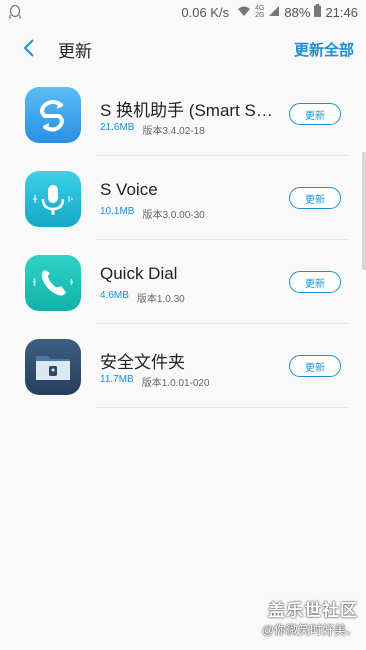  Describe the element at coordinates (53, 115) in the screenshot. I see `smart-switch-icon` at that location.